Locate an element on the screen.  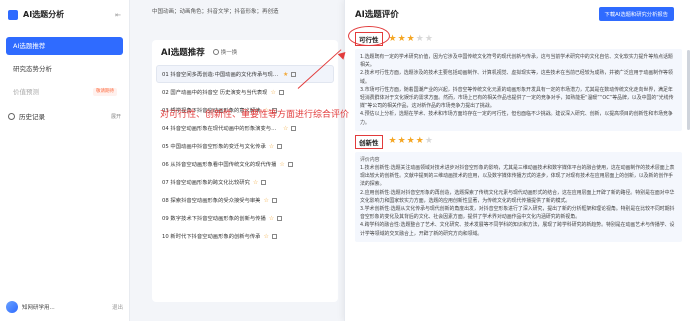
topic-title: 09 数字技术下抖音空动画形象的创新与传播 is located at coordinates (214, 219).